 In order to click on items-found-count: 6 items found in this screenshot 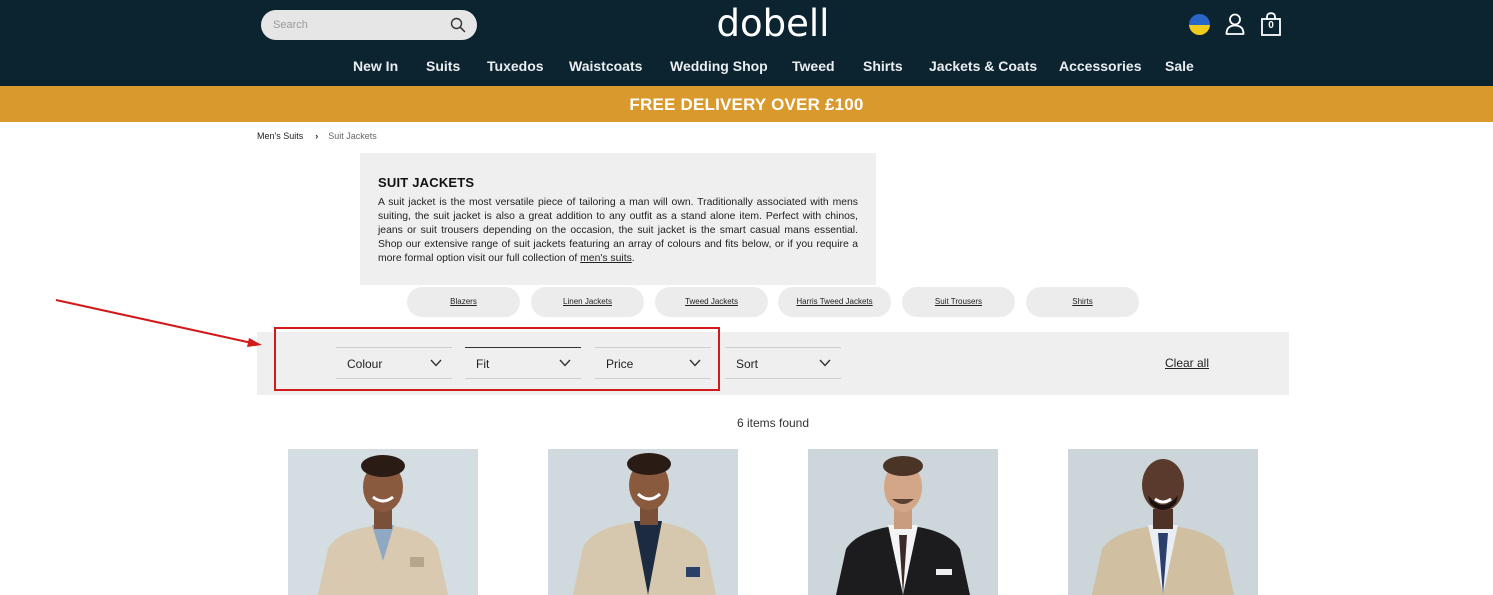, I will do `click(773, 423)`.